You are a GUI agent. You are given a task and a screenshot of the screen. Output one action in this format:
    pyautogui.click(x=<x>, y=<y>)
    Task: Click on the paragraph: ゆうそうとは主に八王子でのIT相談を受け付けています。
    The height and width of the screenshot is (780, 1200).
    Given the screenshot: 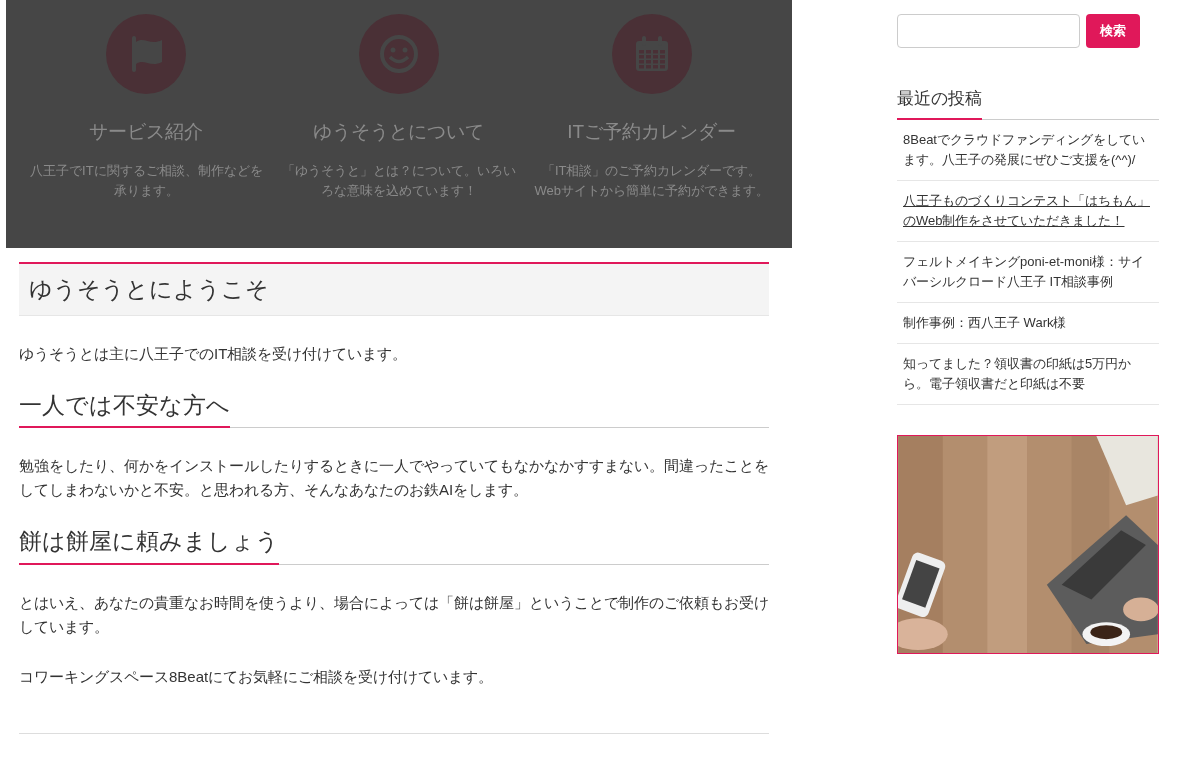 What is the action you would take?
    pyautogui.click(x=214, y=353)
    